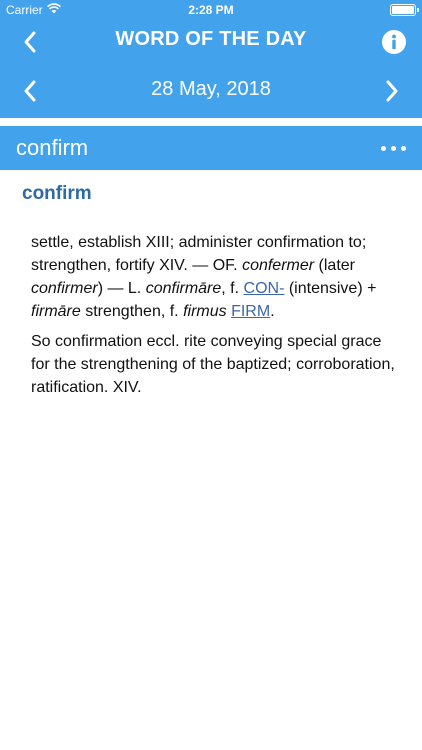 The image size is (422, 750). I want to click on entry-text: (intensive) +, so click(330, 288).